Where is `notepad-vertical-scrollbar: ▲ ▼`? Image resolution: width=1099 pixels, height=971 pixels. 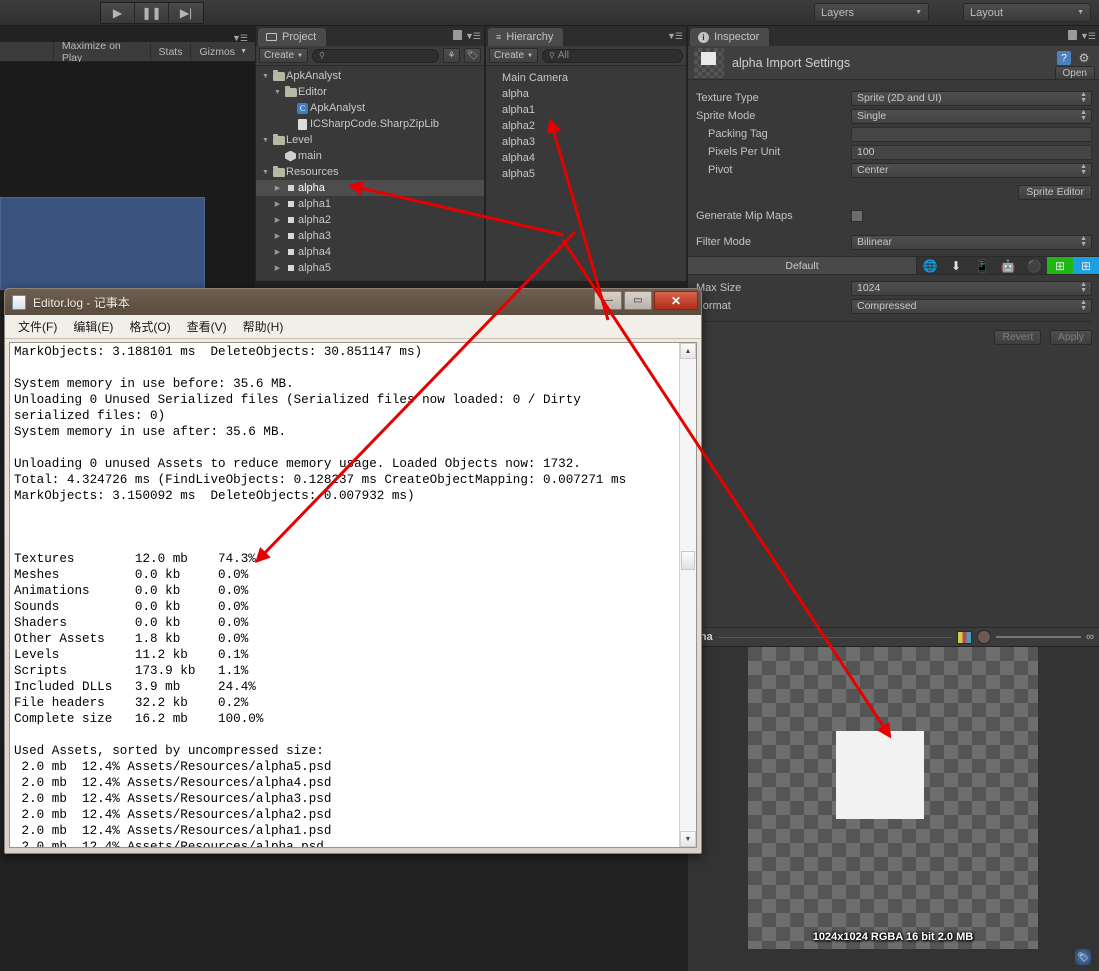
notepad-vertical-scrollbar: ▲ ▼ is located at coordinates (687, 595).